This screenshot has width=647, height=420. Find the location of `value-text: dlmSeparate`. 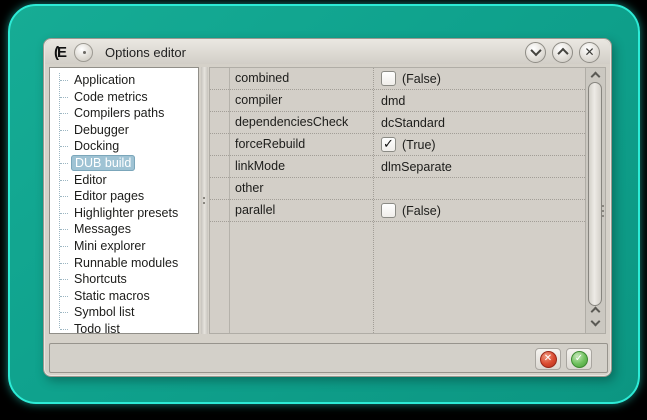

value-text: dlmSeparate is located at coordinates (416, 166).